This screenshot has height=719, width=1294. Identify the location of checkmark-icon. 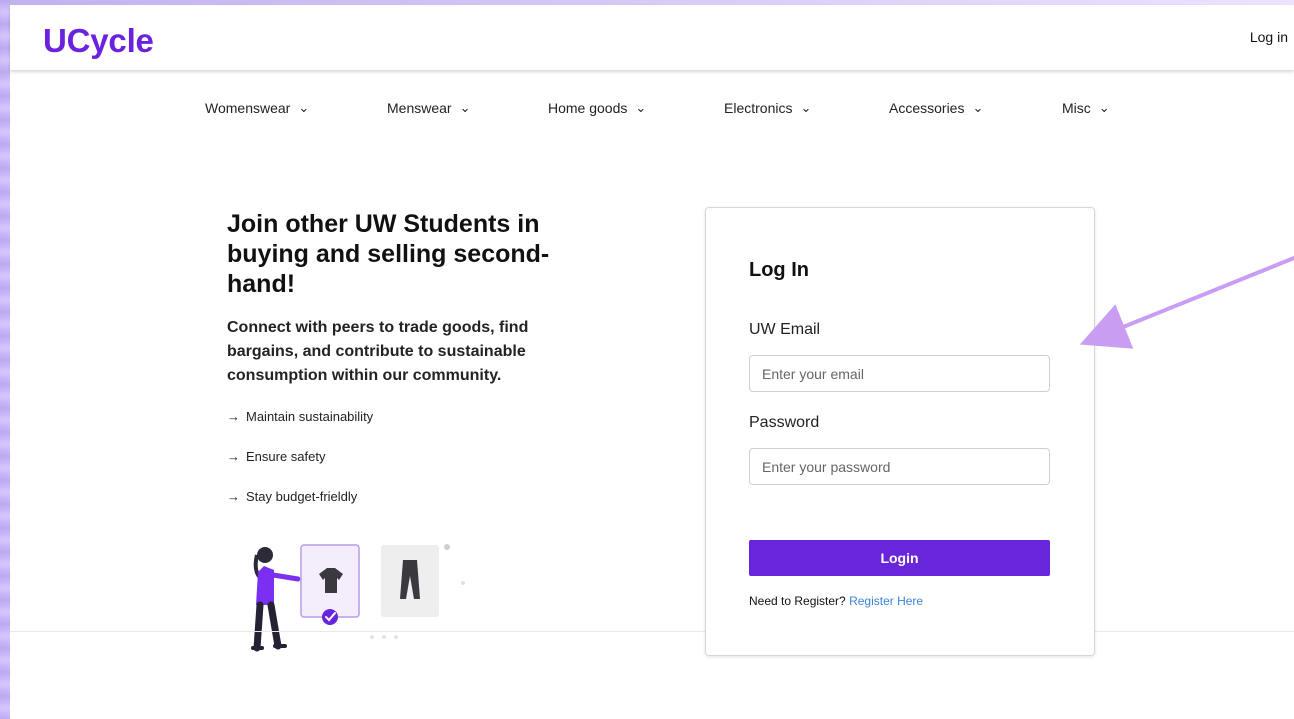
(330, 617).